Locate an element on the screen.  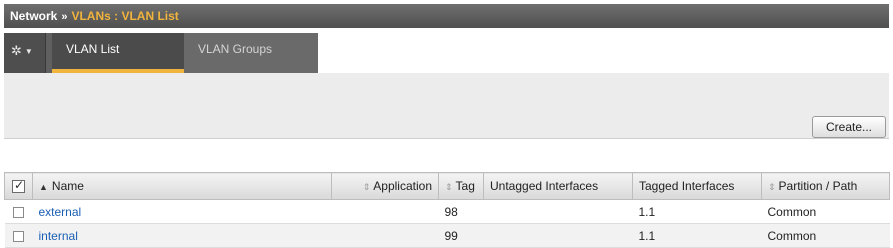
breadcrumb: Network » VLANs : VLAN List is located at coordinates (446, 16).